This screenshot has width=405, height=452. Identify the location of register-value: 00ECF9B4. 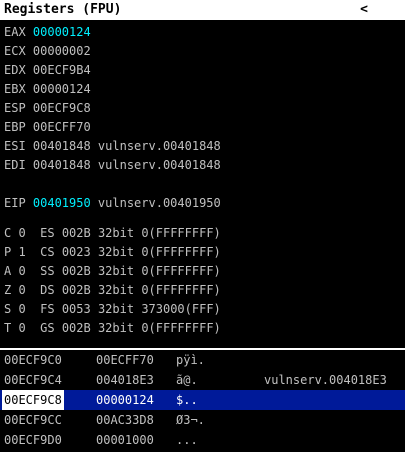
(62, 70).